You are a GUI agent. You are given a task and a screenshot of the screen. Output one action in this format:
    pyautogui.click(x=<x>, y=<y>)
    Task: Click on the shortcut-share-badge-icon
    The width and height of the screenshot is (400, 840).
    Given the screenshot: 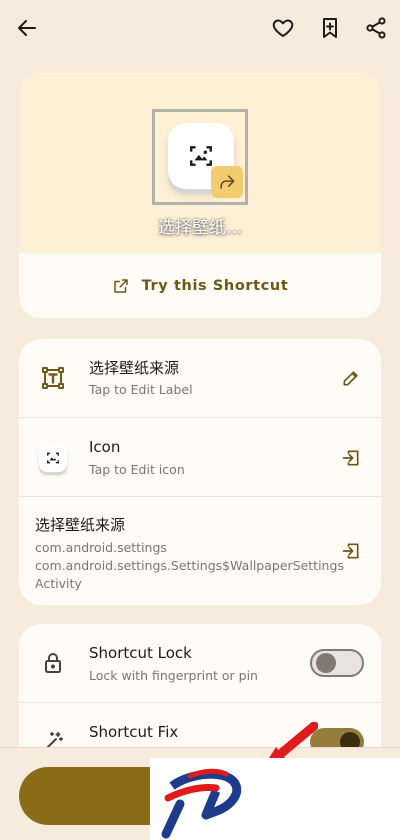 What is the action you would take?
    pyautogui.click(x=227, y=182)
    